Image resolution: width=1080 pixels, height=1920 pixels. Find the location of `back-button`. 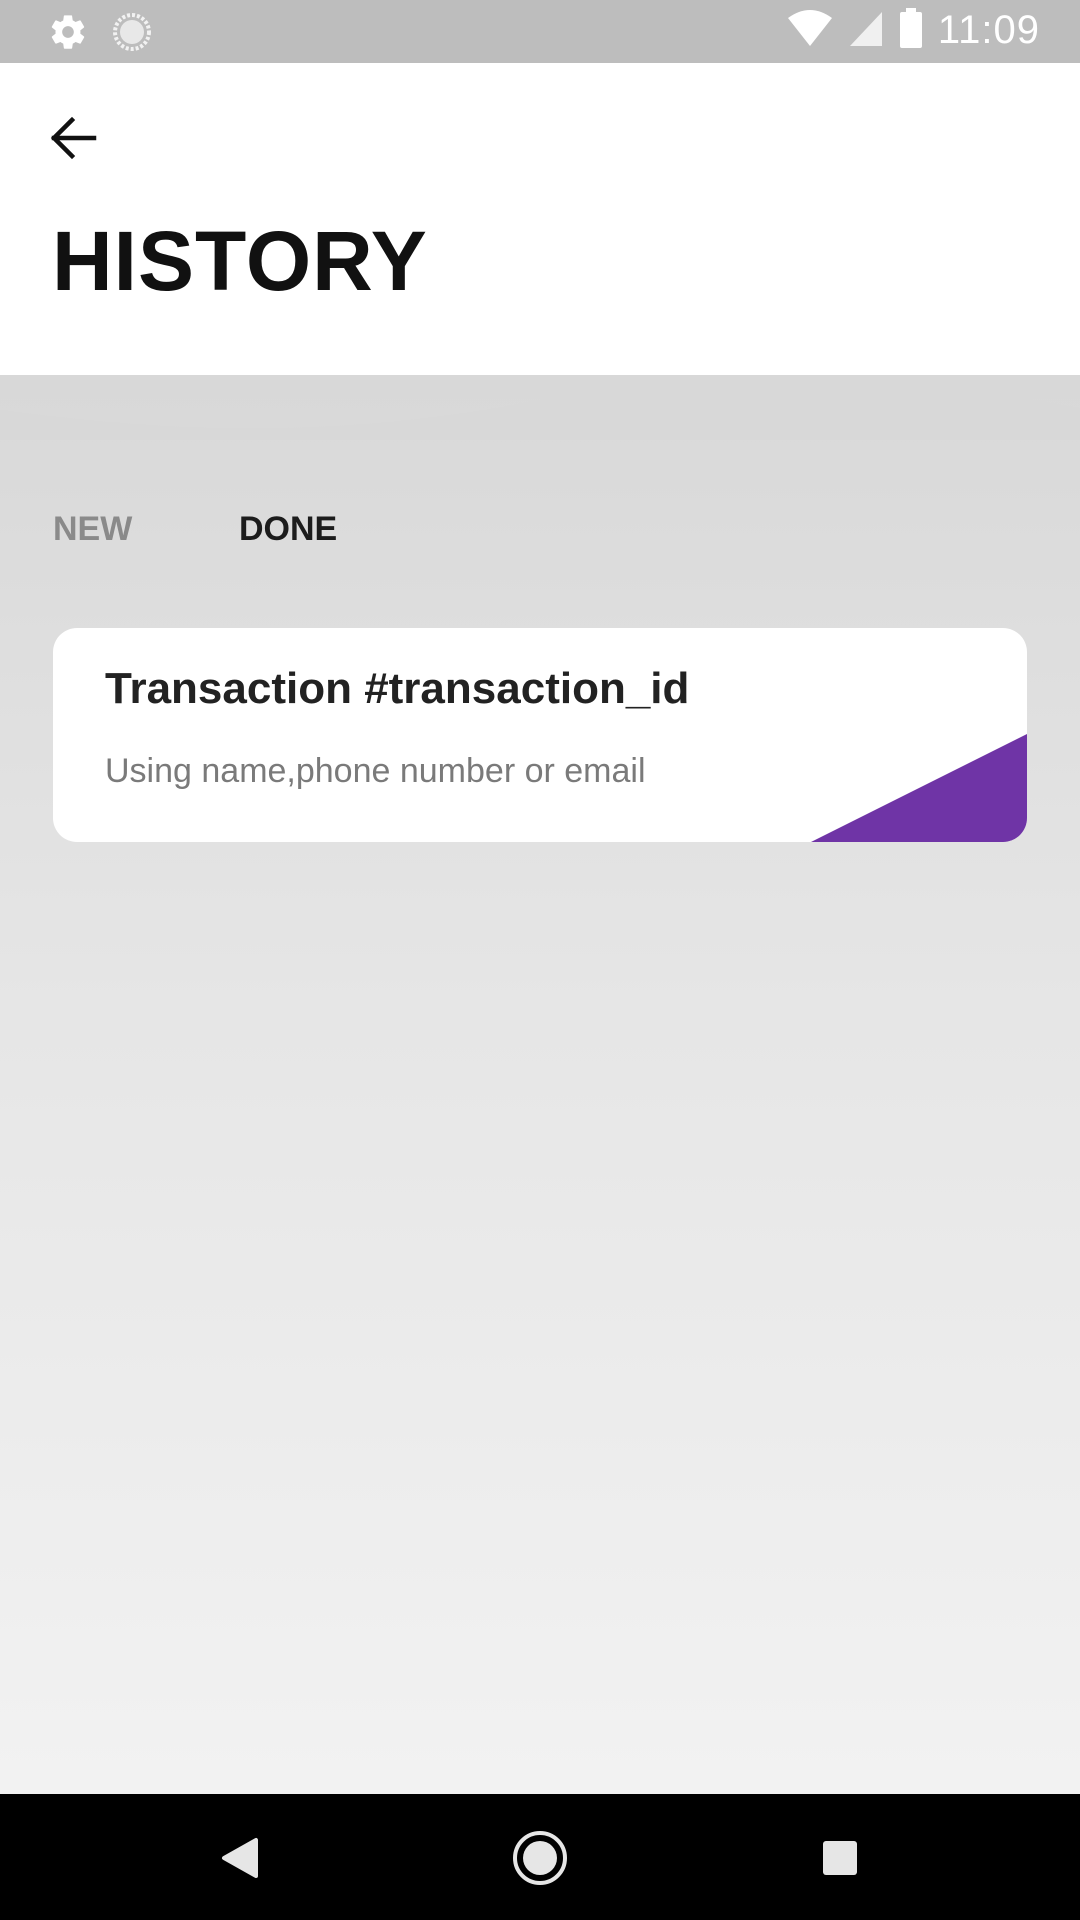

back-button is located at coordinates (74, 138).